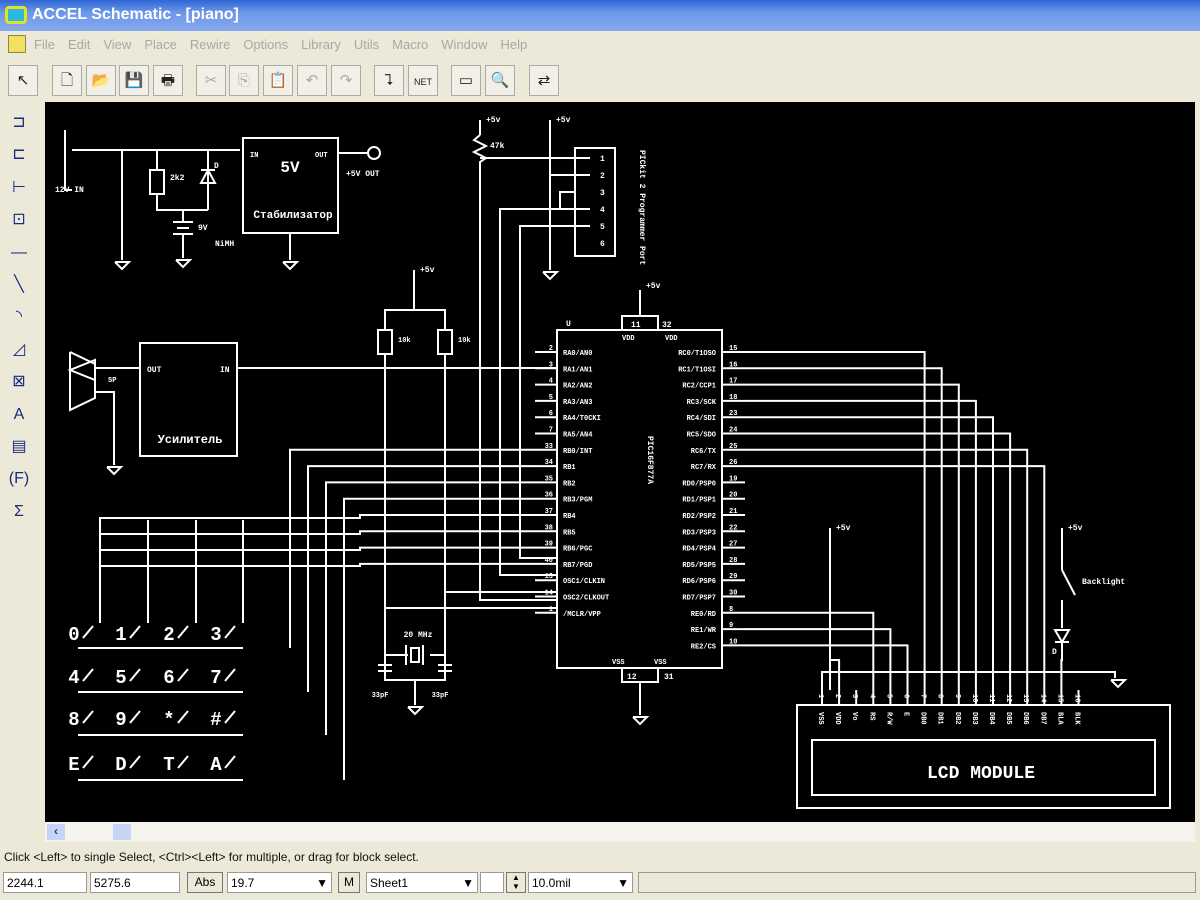 The width and height of the screenshot is (1200, 900). I want to click on pin-number: 9, so click(731, 626).